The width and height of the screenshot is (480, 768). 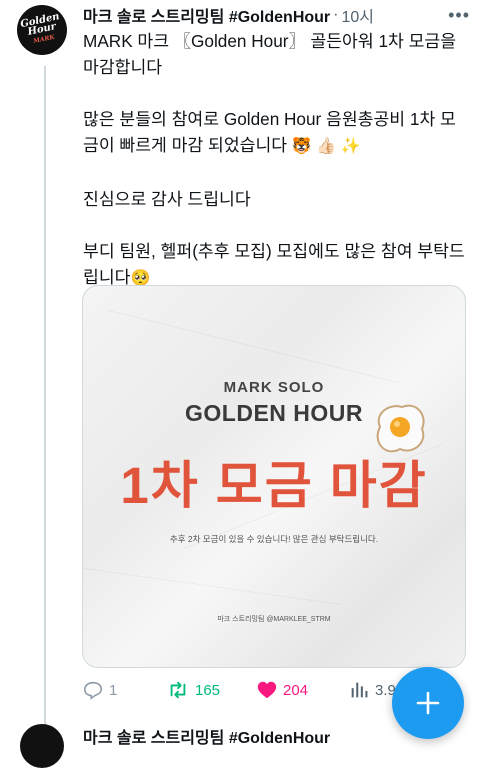 I want to click on plus-icon, so click(x=428, y=703).